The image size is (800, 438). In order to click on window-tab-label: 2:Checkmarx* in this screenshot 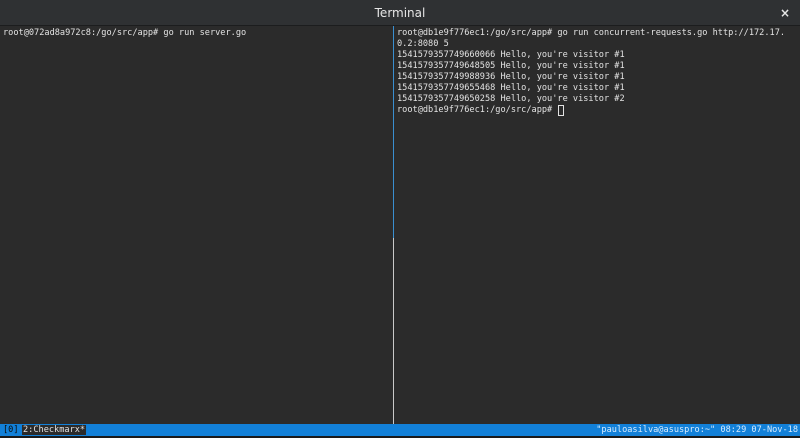, I will do `click(54, 430)`.